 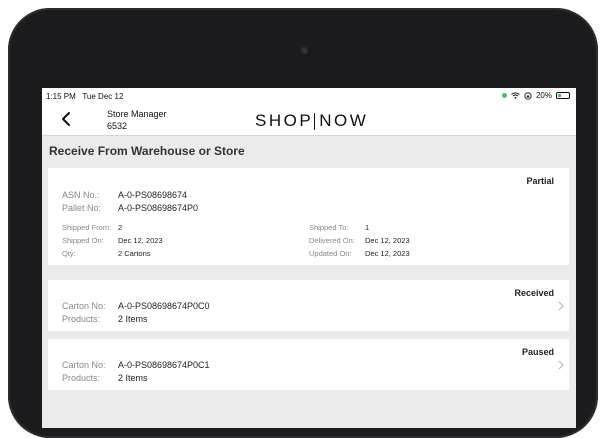 What do you see at coordinates (332, 240) in the screenshot?
I see `delivered-on-label: Delivered On:` at bounding box center [332, 240].